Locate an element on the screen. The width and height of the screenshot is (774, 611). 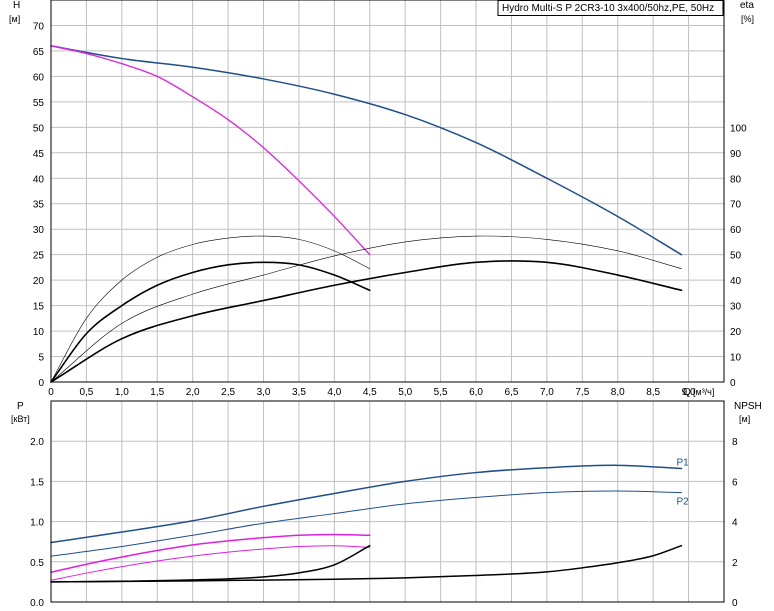
head-axis-ticks: 0 5 10 15 20 25 30 35 40 45 50 55 60 65 70 is located at coordinates (39, 205).